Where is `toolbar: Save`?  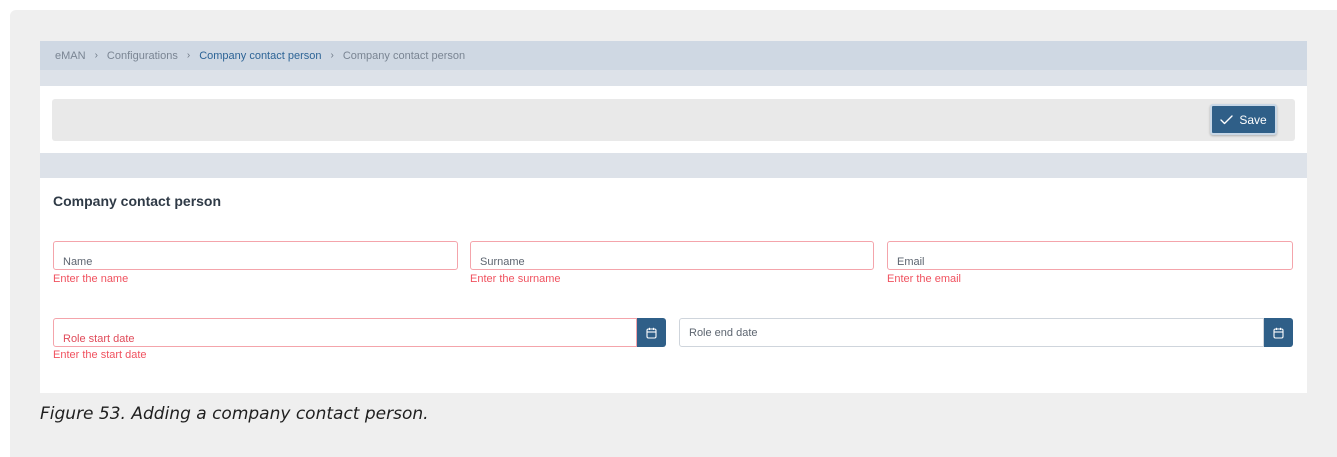
toolbar: Save is located at coordinates (673, 120).